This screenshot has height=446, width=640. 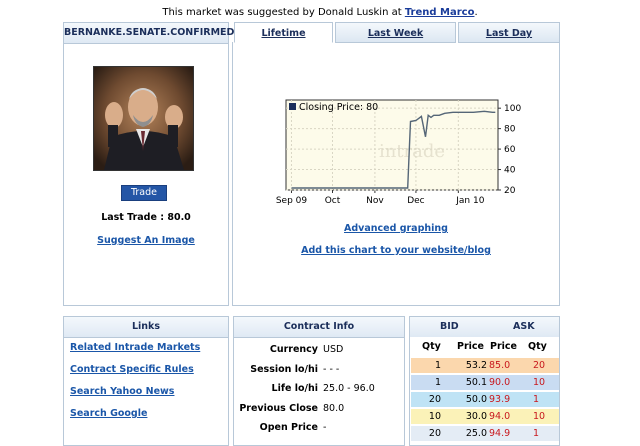 What do you see at coordinates (146, 240) in the screenshot?
I see `suggest-image-link: Suggest An Image` at bounding box center [146, 240].